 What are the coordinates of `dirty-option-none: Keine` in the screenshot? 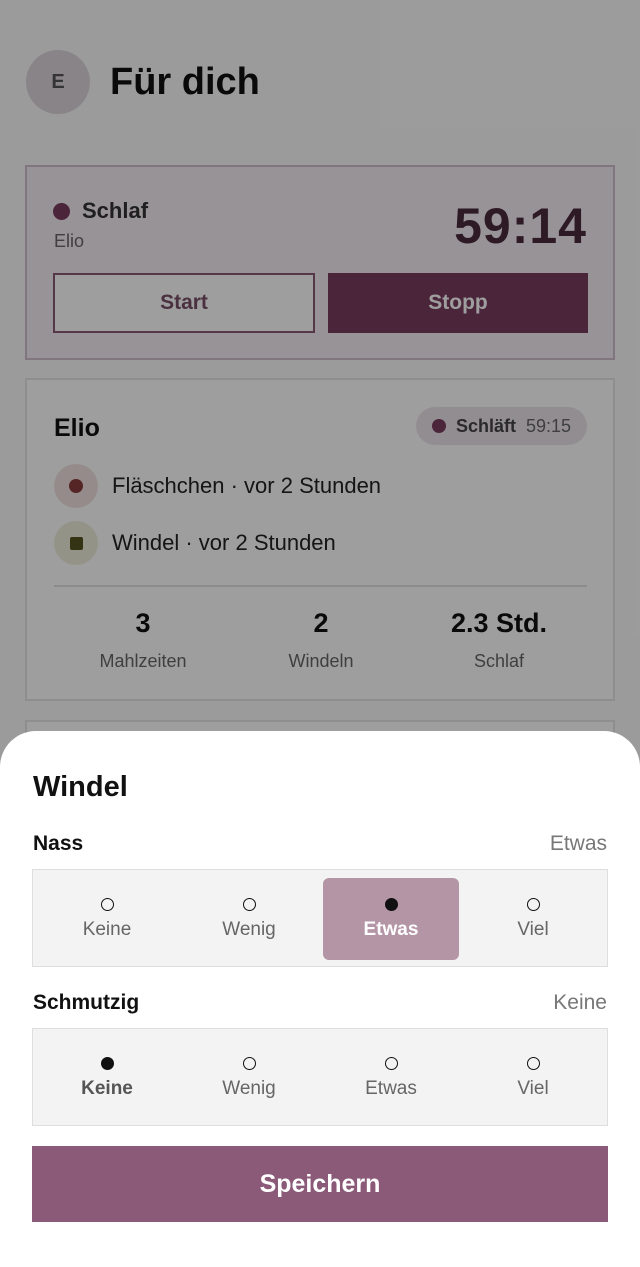 It's located at (107, 1078).